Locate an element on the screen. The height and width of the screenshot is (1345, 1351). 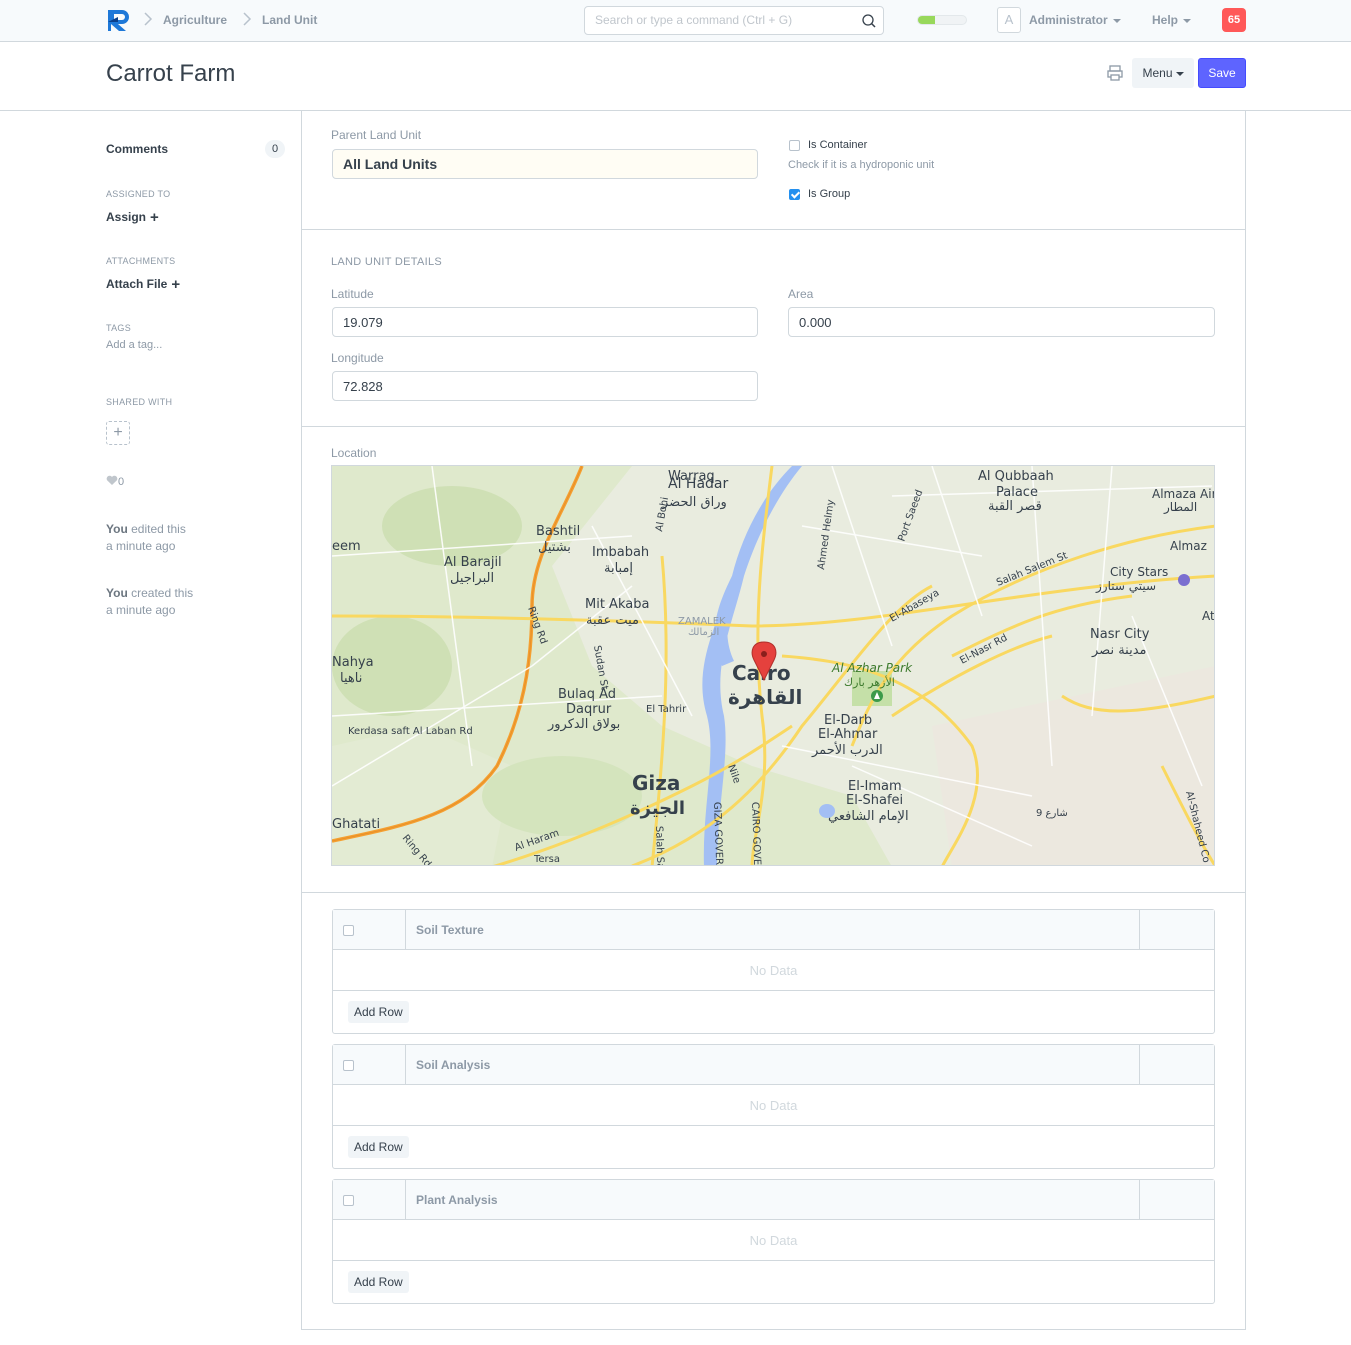
setup-progress-bar is located at coordinates (942, 20).